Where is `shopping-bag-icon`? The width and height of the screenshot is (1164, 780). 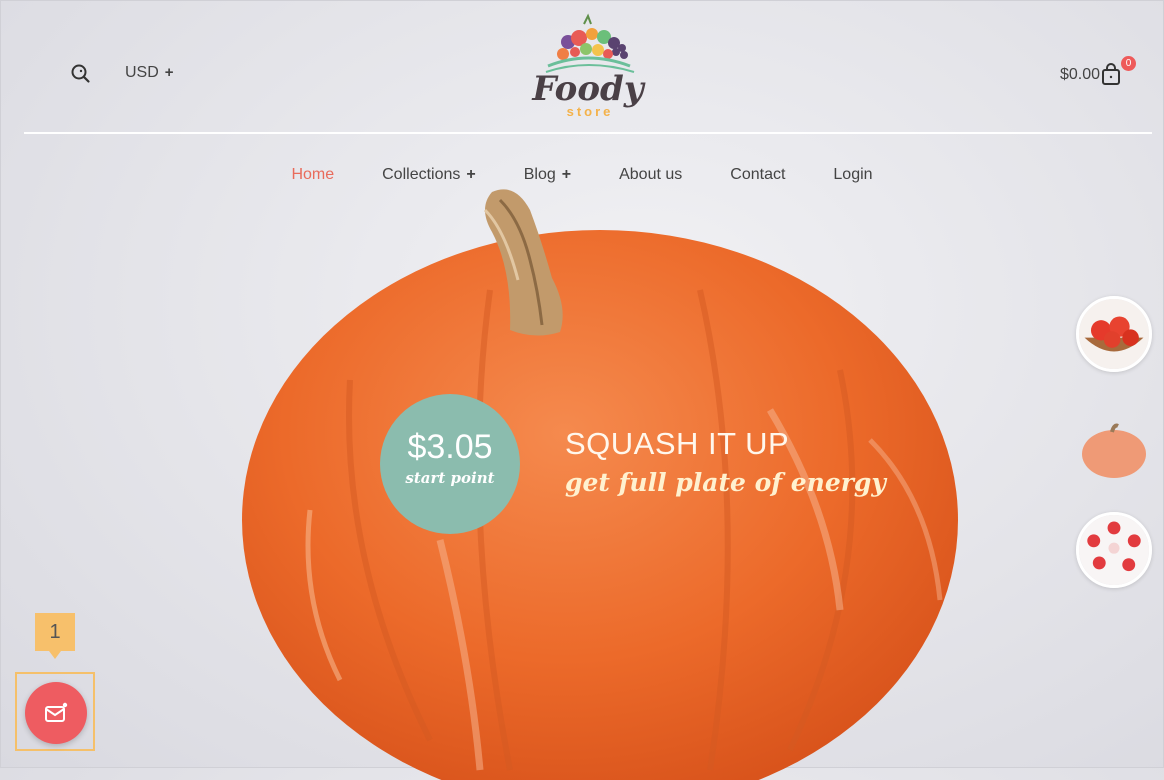
shopping-bag-icon is located at coordinates (1111, 74).